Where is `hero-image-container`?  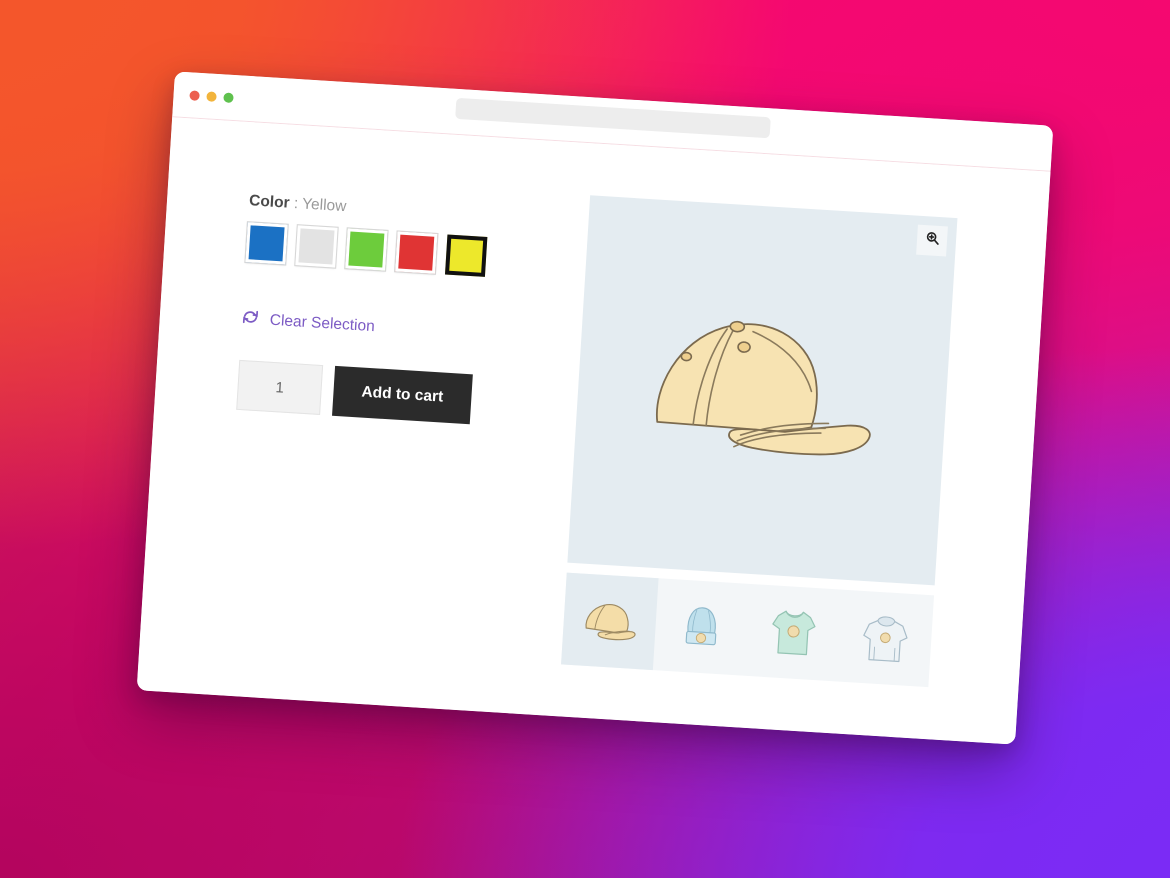
hero-image-container is located at coordinates (762, 390).